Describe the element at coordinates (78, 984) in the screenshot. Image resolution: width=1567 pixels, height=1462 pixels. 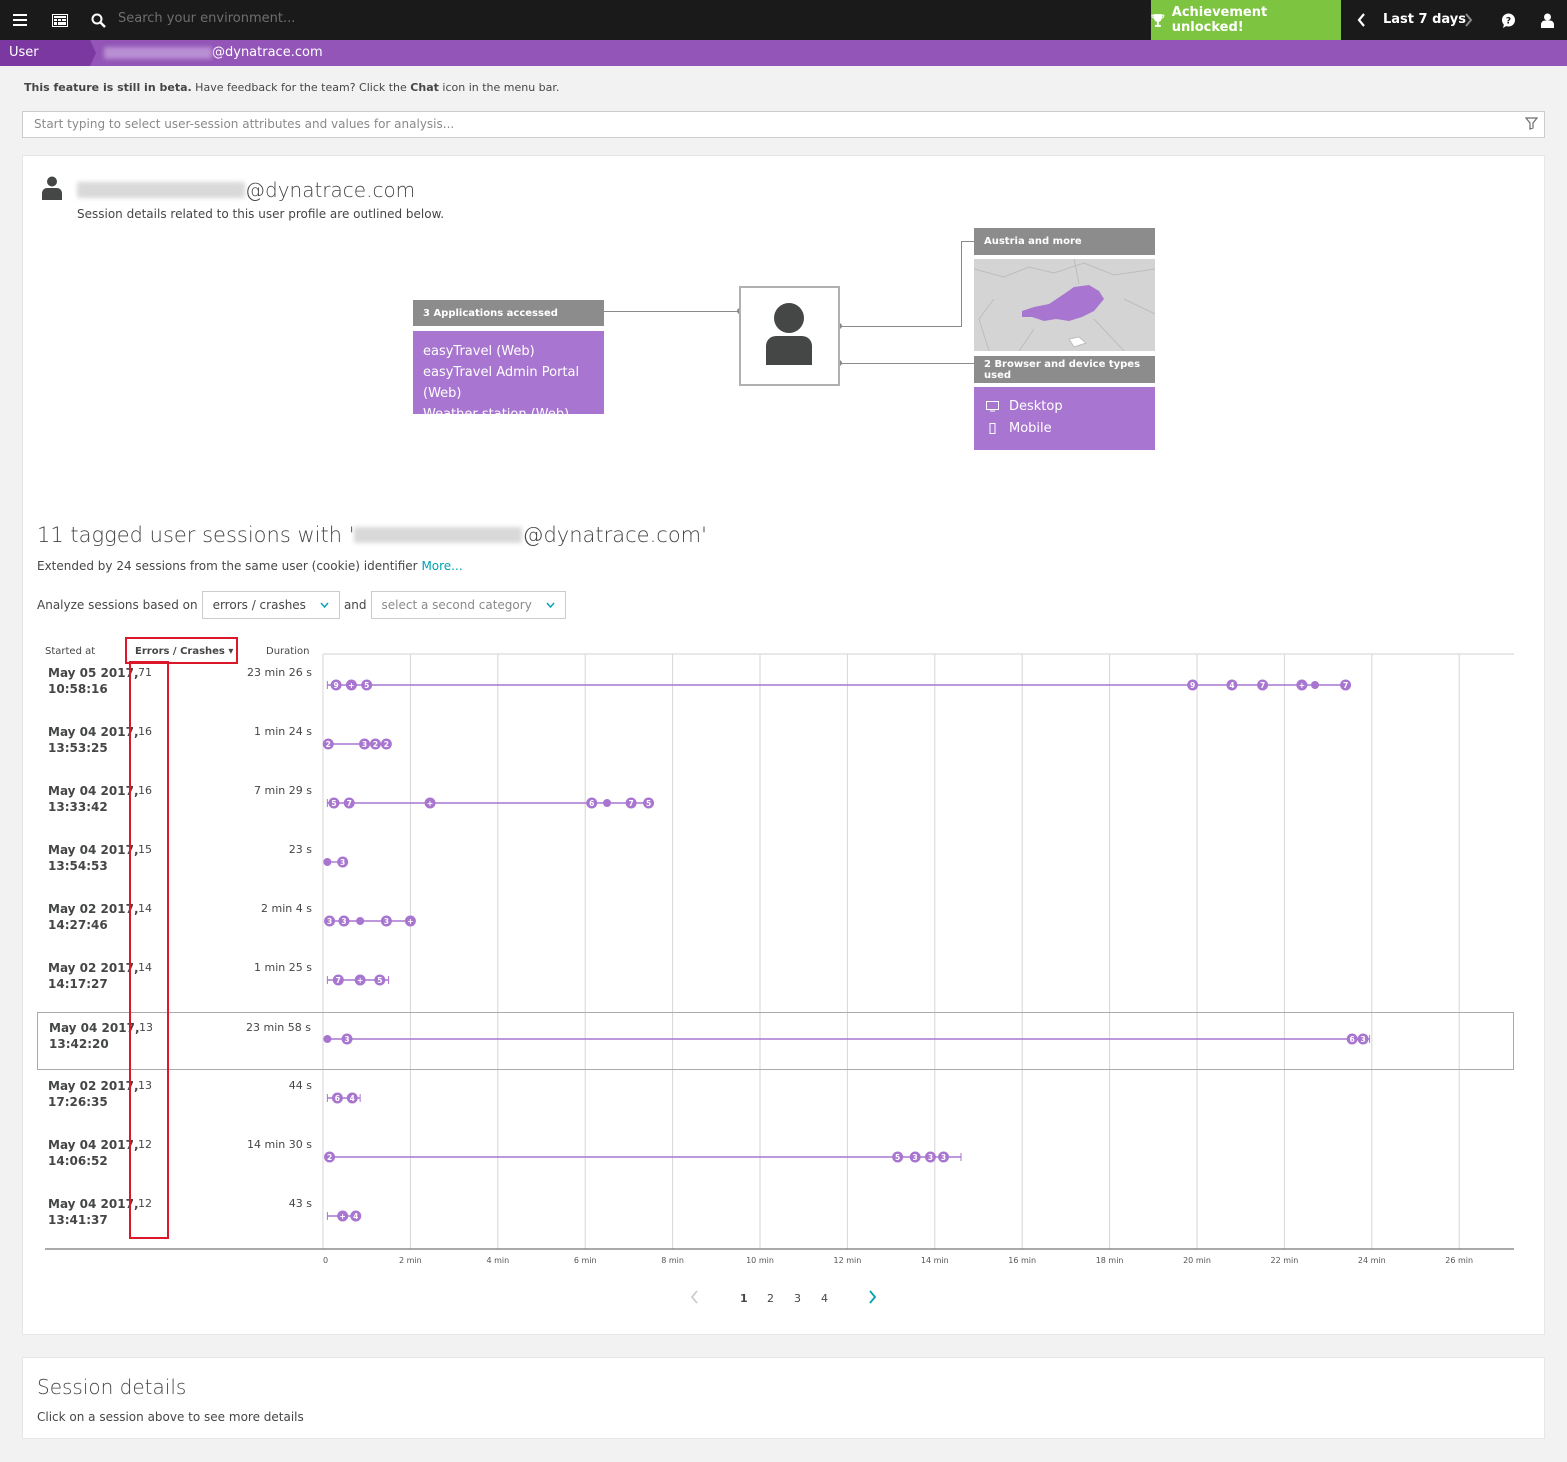
I see `session-time: 14:17:27` at that location.